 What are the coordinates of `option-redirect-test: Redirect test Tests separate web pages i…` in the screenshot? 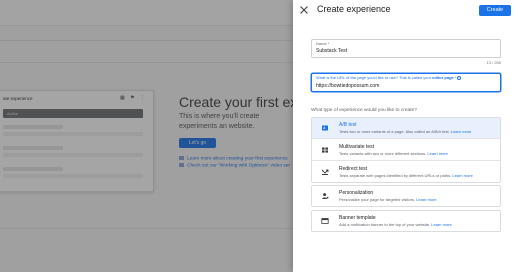 It's located at (406, 172).